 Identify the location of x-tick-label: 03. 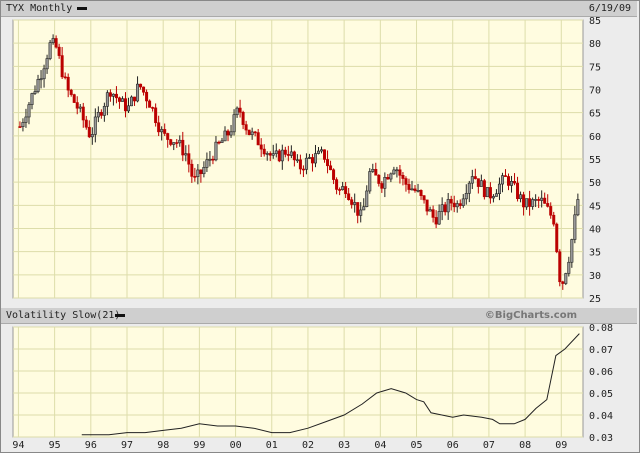
(344, 445).